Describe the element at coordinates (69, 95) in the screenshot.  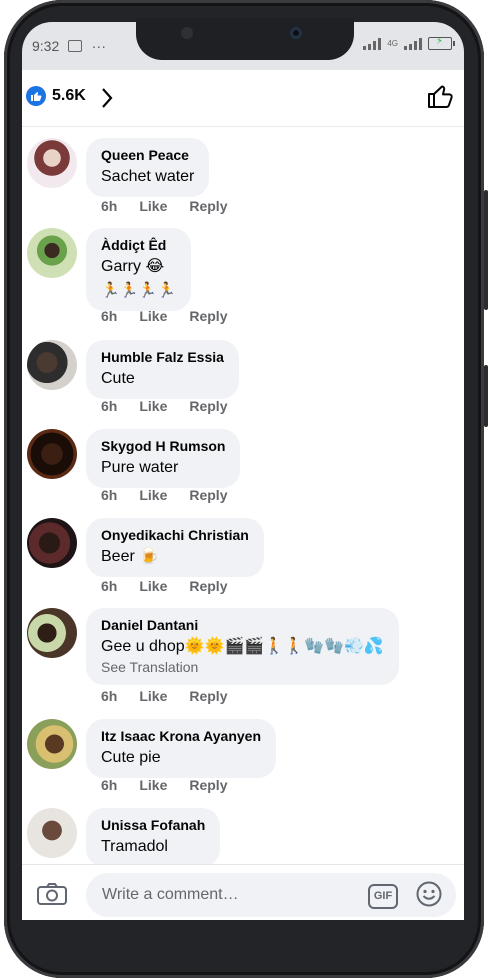
I see `like-count: 5.6K` at that location.